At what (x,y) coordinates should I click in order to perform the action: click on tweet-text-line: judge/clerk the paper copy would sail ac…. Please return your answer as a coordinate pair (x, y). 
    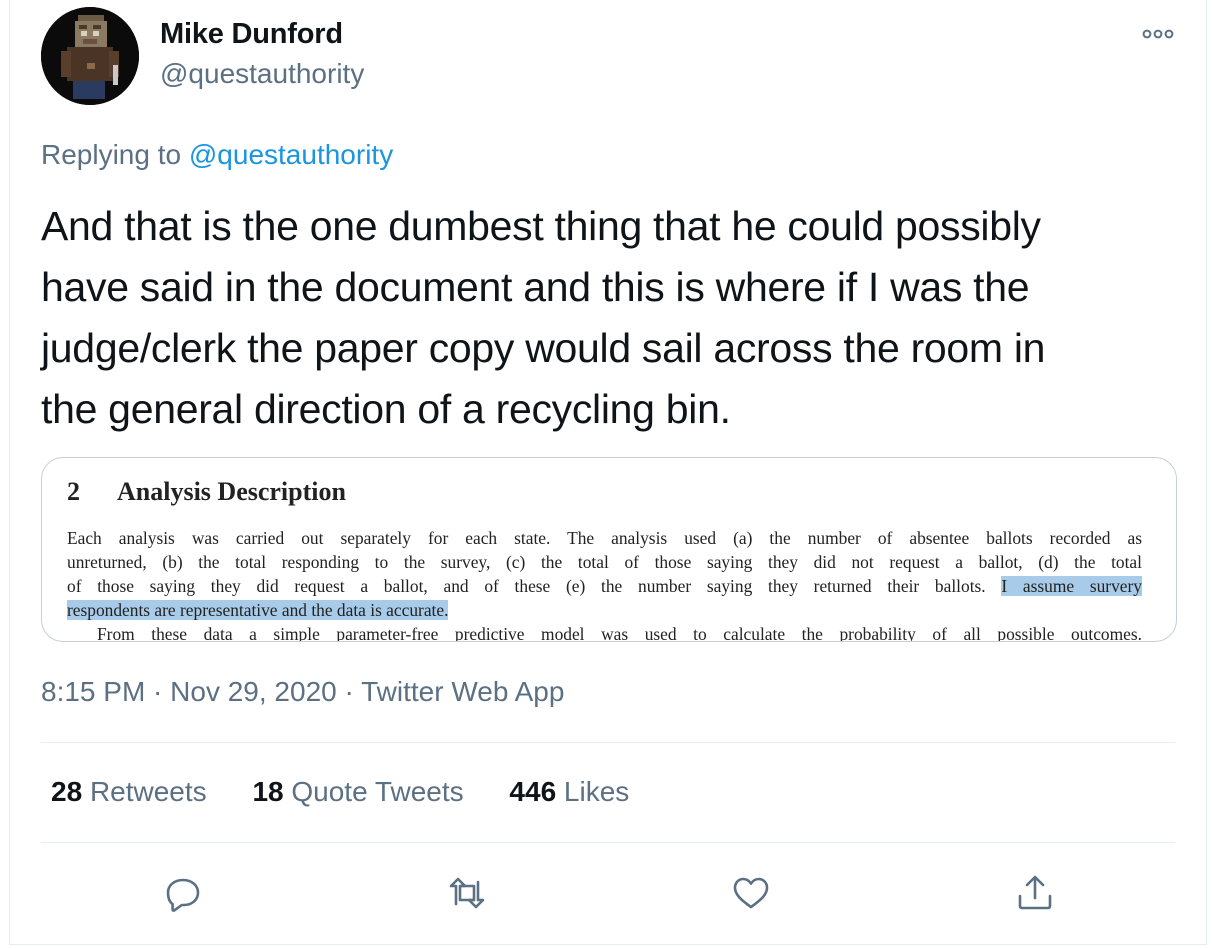
    Looking at the image, I should click on (543, 348).